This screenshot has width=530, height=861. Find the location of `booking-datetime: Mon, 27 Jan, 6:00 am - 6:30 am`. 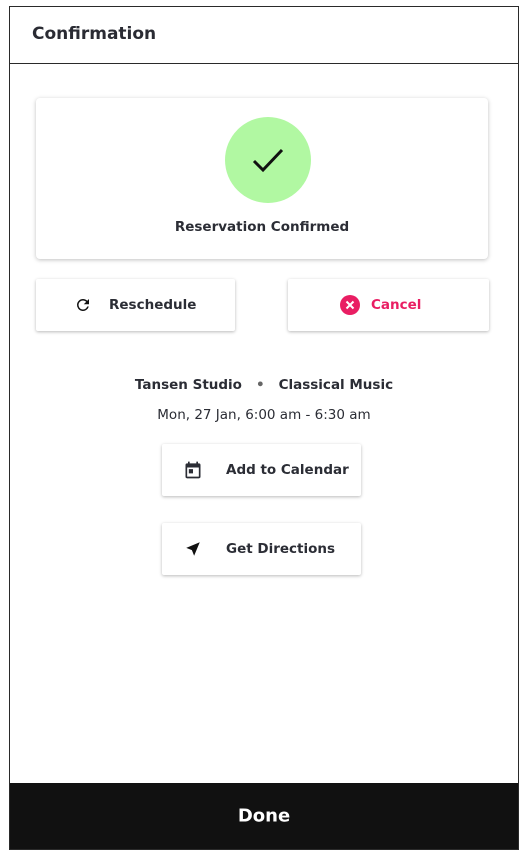

booking-datetime: Mon, 27 Jan, 6:00 am - 6:30 am is located at coordinates (264, 415).